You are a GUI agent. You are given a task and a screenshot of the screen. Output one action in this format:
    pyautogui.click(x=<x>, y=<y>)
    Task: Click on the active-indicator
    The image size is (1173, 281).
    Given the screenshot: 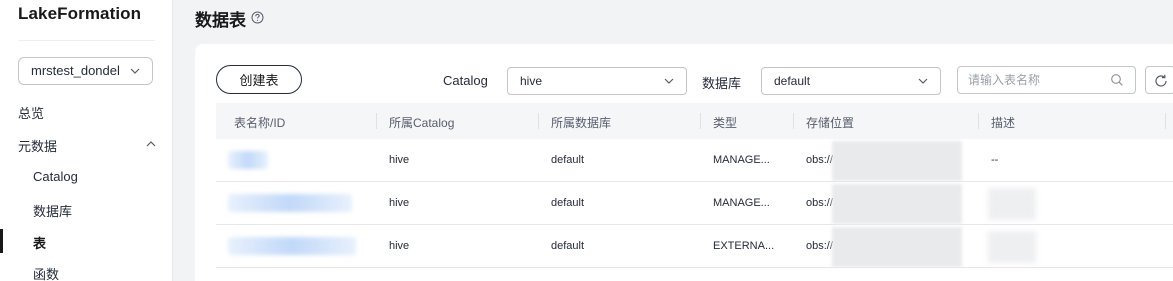 What is the action you would take?
    pyautogui.click(x=1, y=241)
    